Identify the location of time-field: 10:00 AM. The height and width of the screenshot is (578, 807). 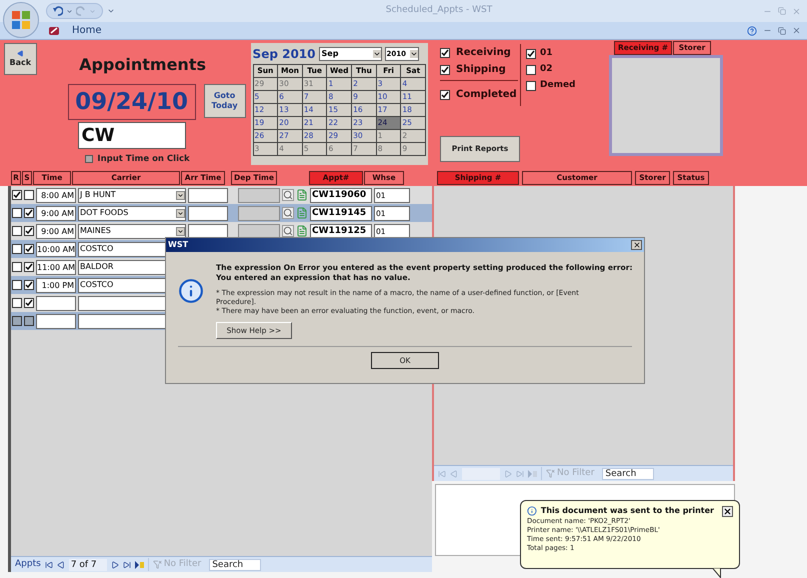
(56, 249).